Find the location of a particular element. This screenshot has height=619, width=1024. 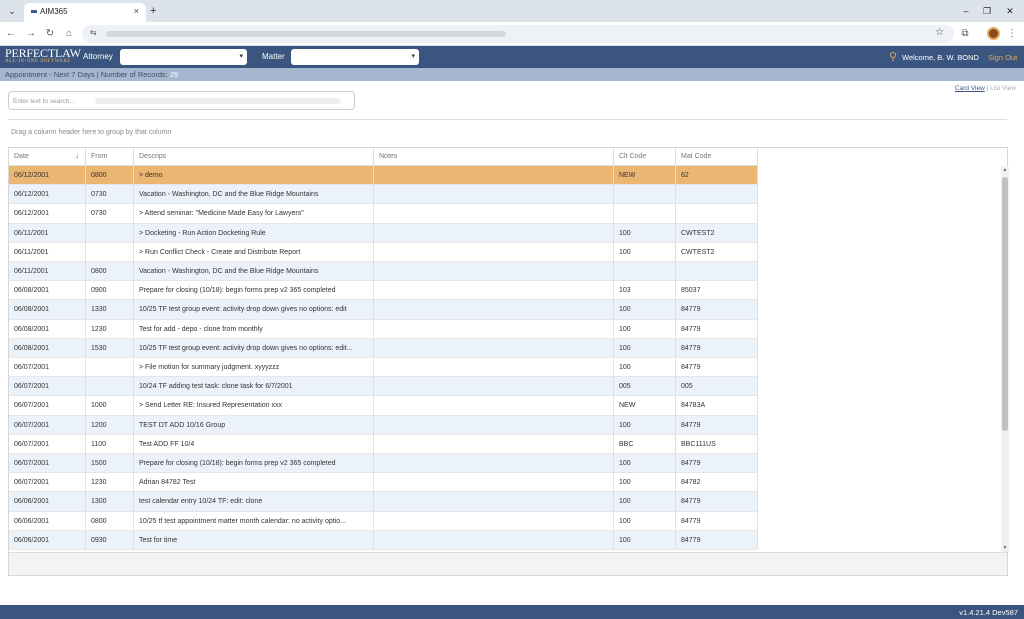

welcome-text: Welcome, B. W. BOND is located at coordinates (940, 57).